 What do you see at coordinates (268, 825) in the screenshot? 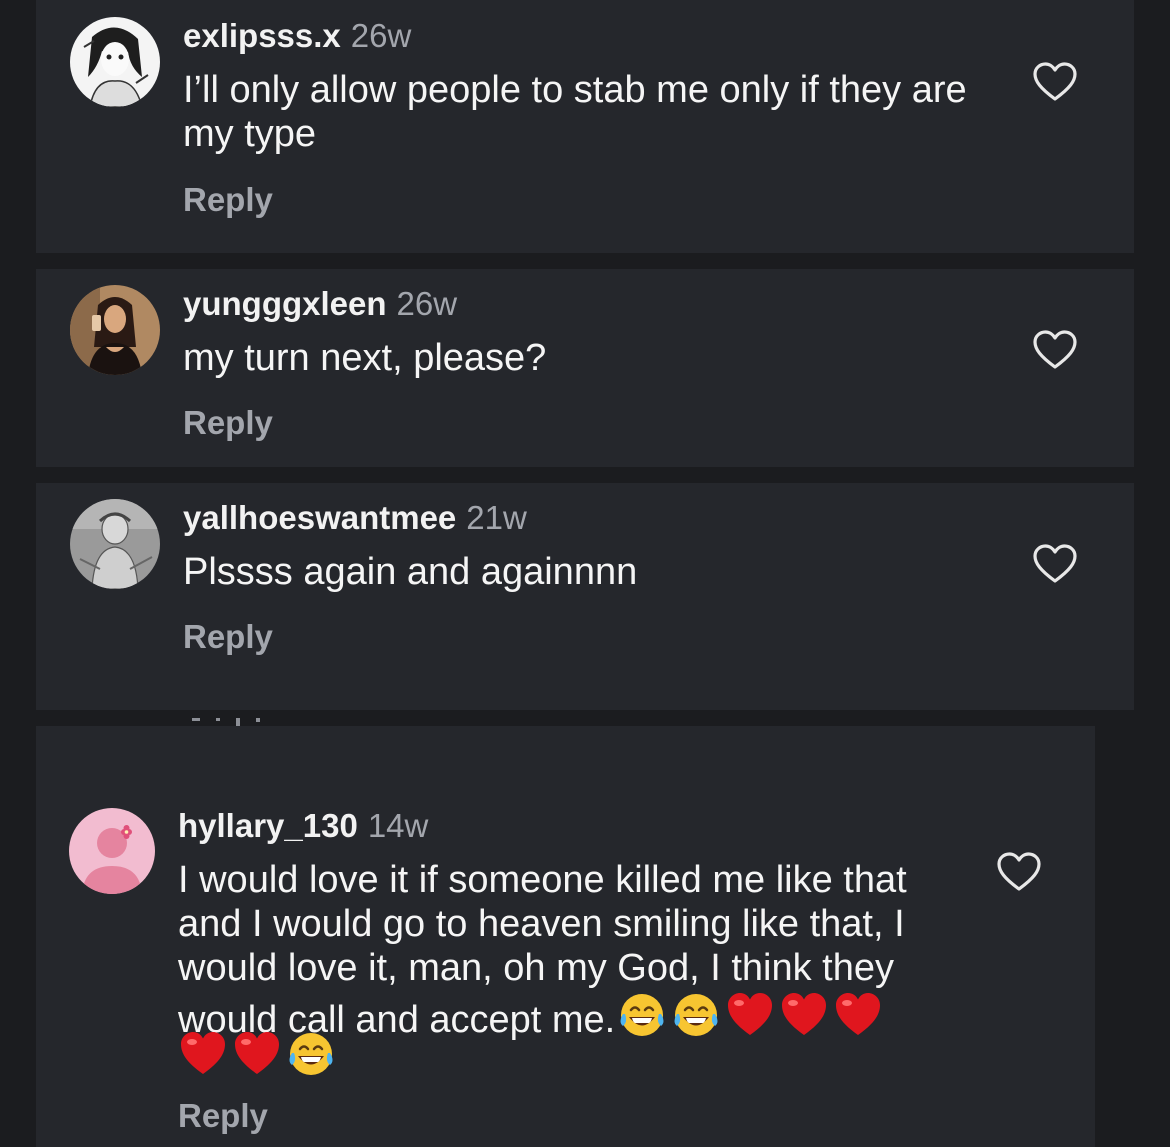
I see `username: hyllary_130` at bounding box center [268, 825].